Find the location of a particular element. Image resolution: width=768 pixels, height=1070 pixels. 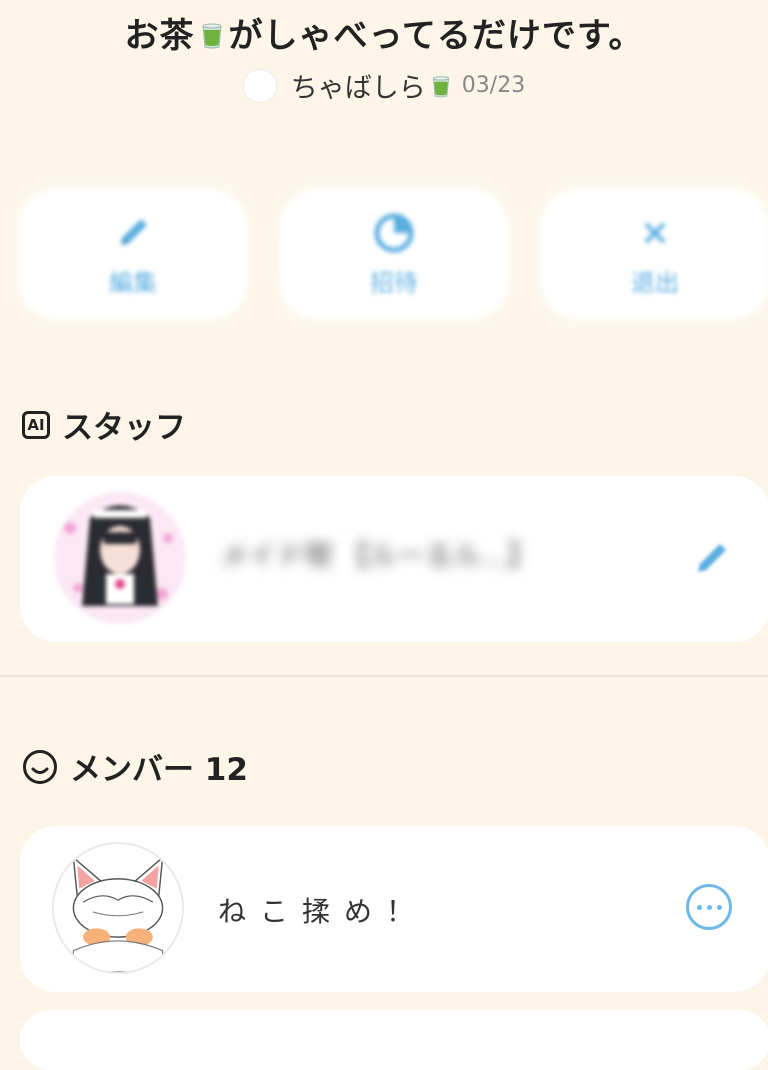

member-name: ねこ揉め！ is located at coordinates (323, 911).